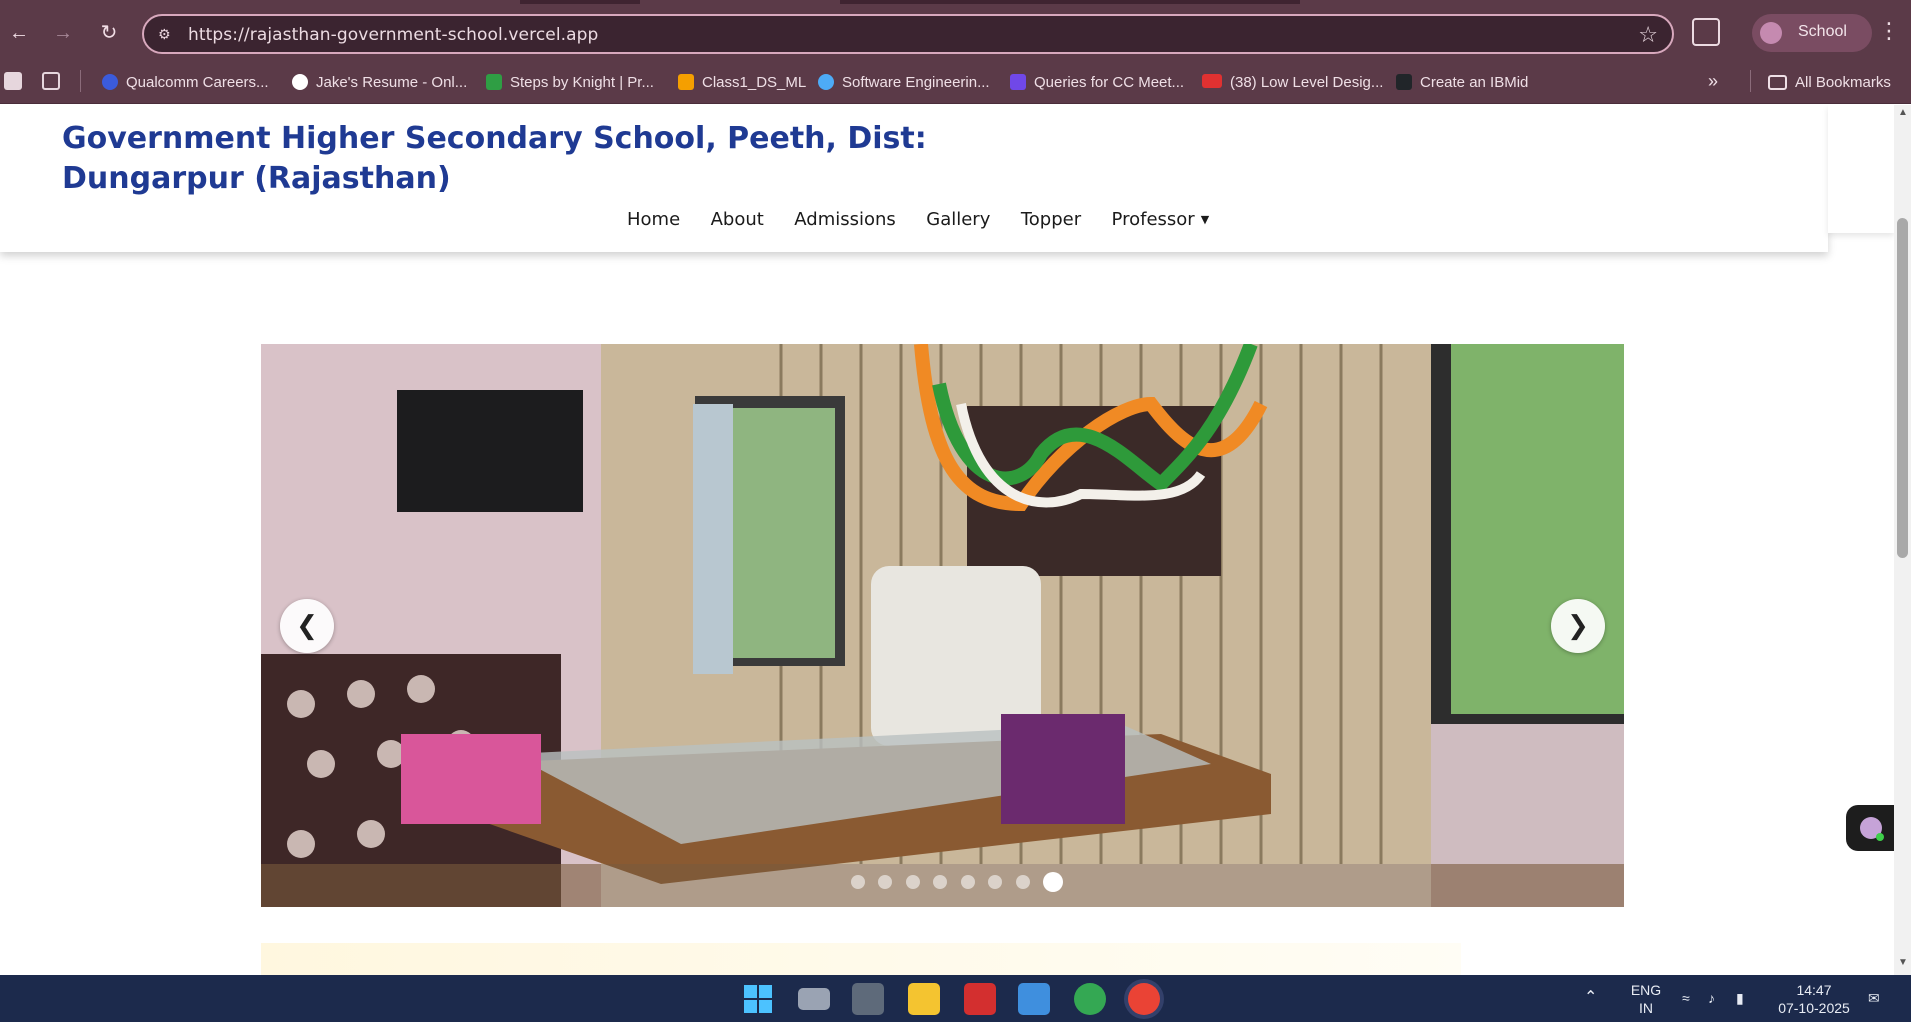  What do you see at coordinates (1018, 82) in the screenshot?
I see `forms-icon` at bounding box center [1018, 82].